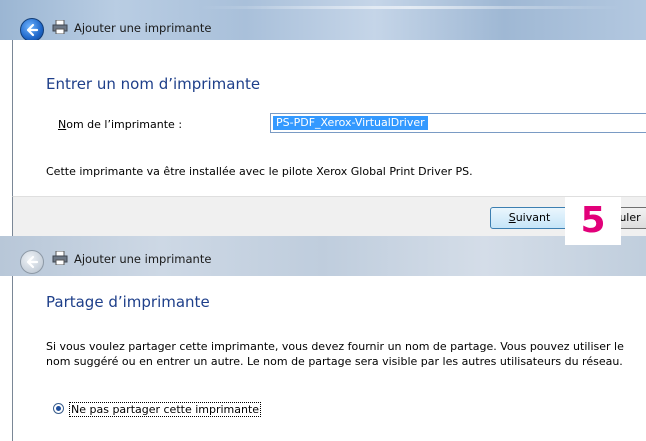 The height and width of the screenshot is (441, 646). Describe the element at coordinates (128, 302) in the screenshot. I see `page-heading: Partage d’imprimante` at that location.